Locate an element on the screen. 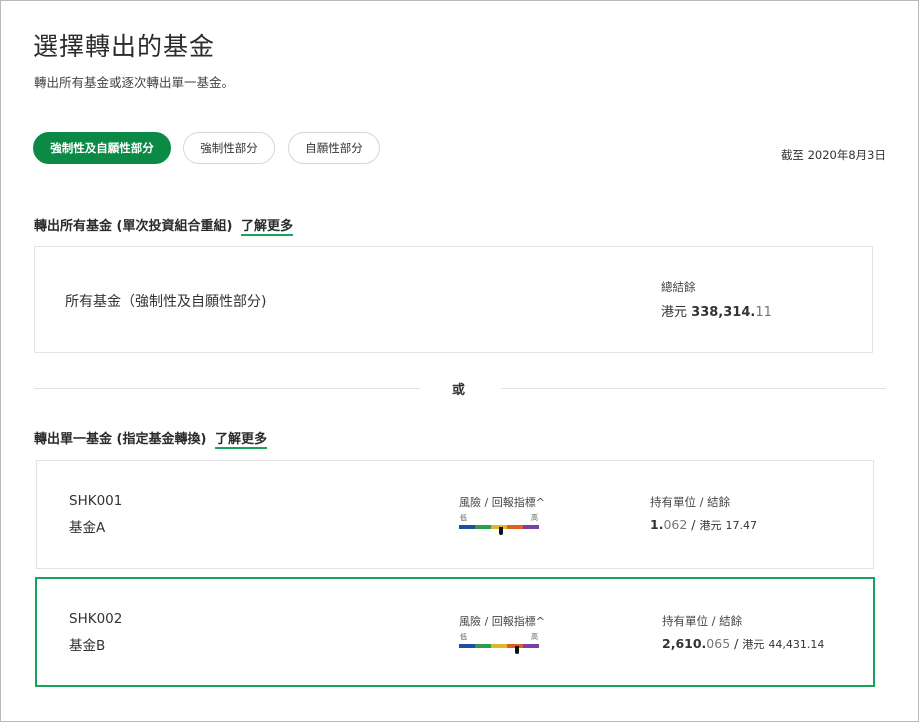 The image size is (919, 722). tab-mandatory-and-voluntary: 強制性及自願性部分 is located at coordinates (102, 148).